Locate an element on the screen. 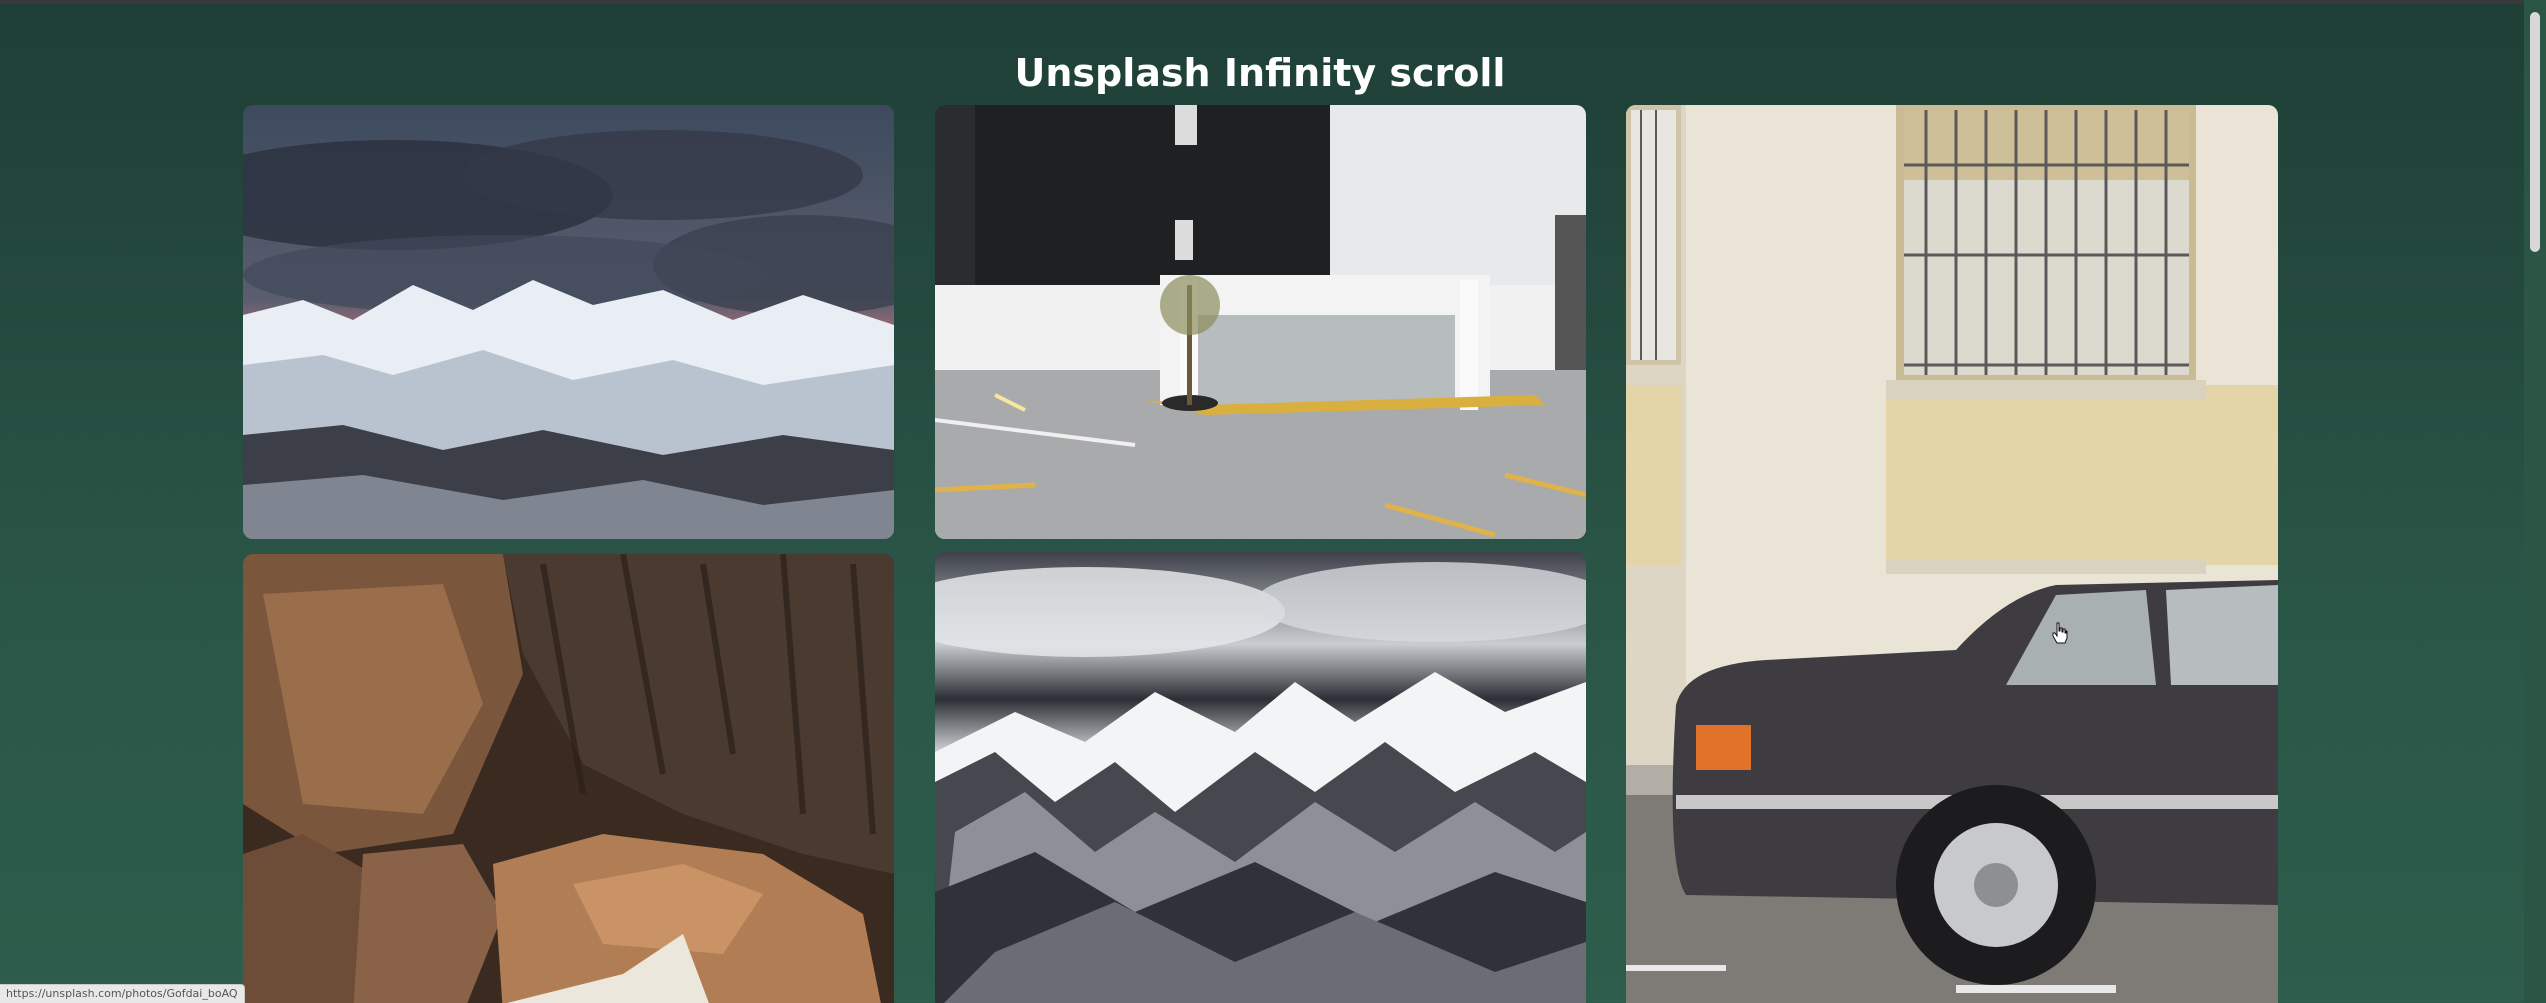 The image size is (2546, 1003). photo-building-parking-image is located at coordinates (1260, 322).